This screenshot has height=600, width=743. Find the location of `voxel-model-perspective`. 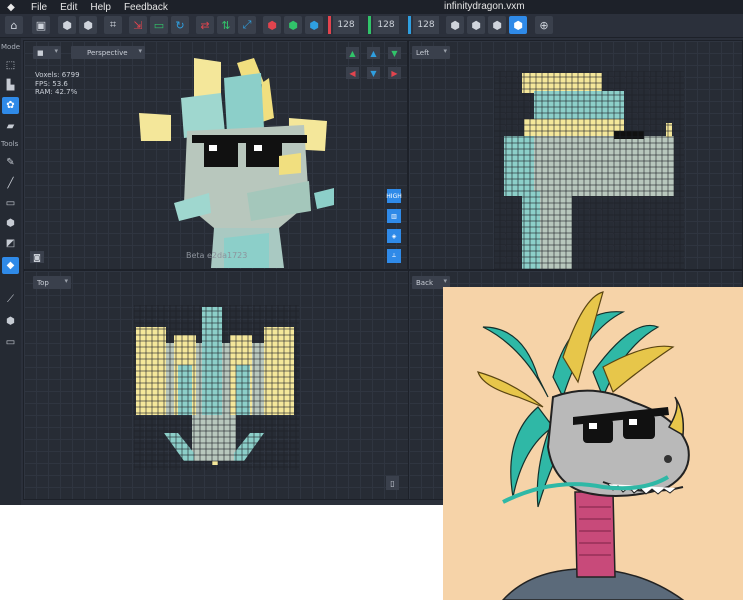

voxel-model-perspective is located at coordinates (236, 163).